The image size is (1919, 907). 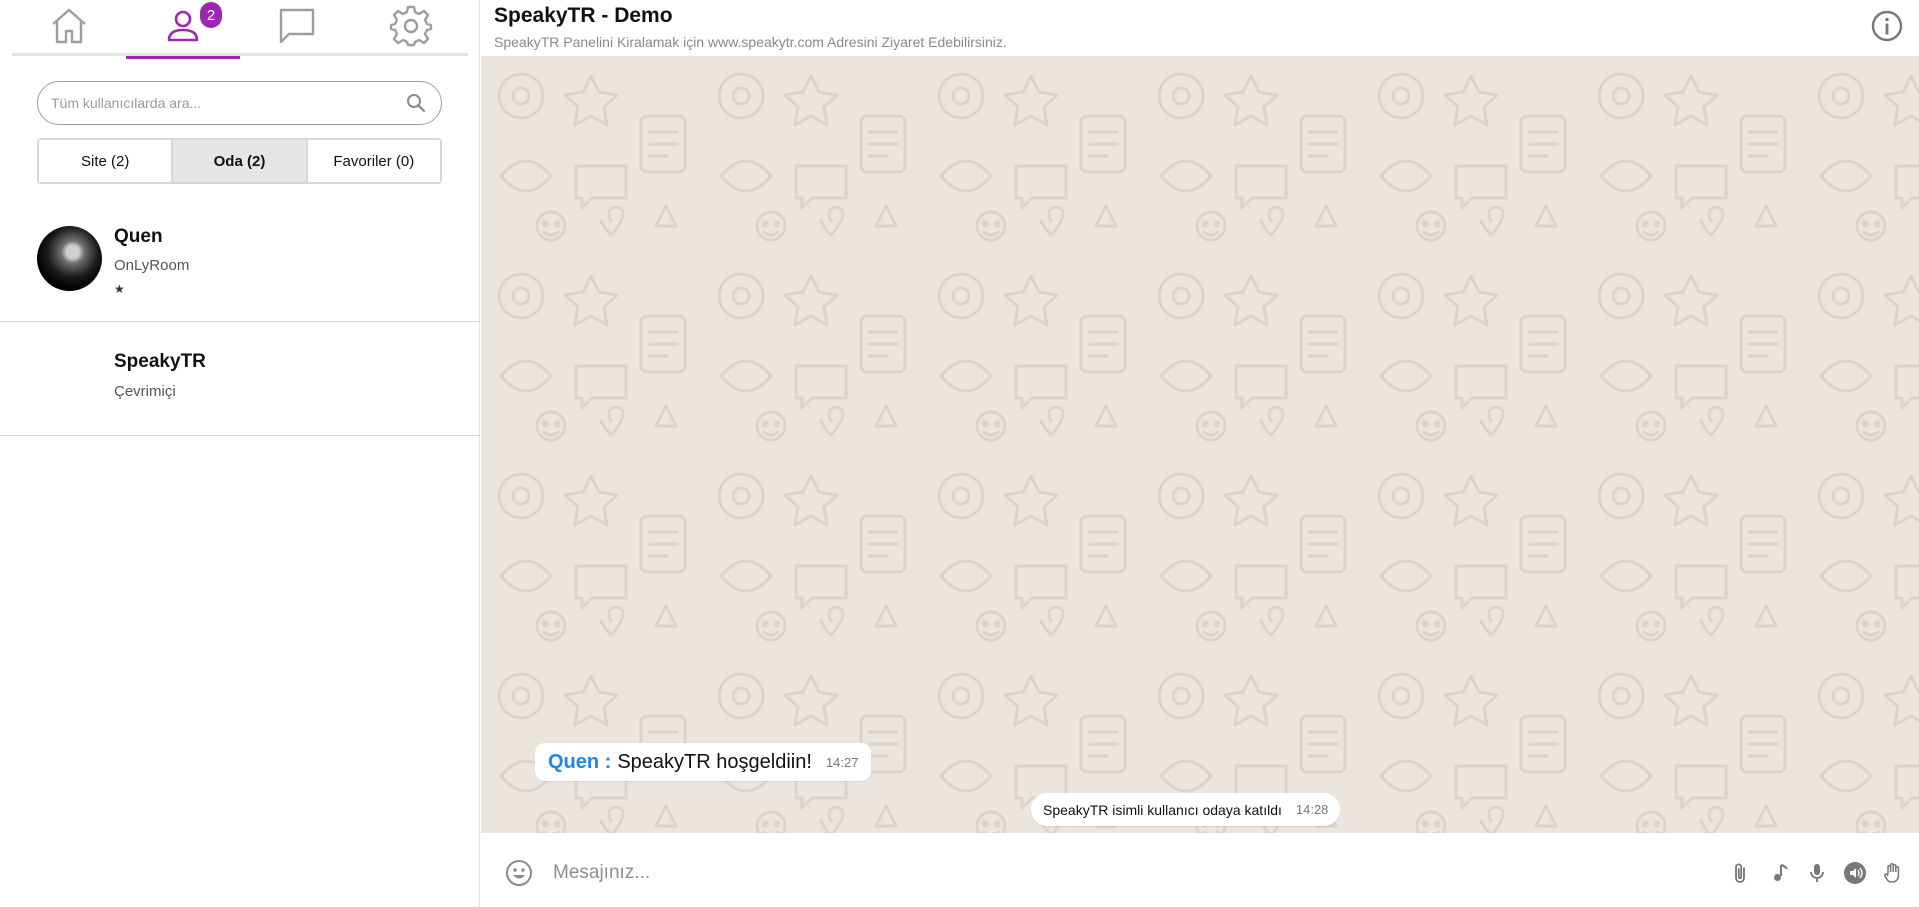 I want to click on tab-messages, so click(x=297, y=28).